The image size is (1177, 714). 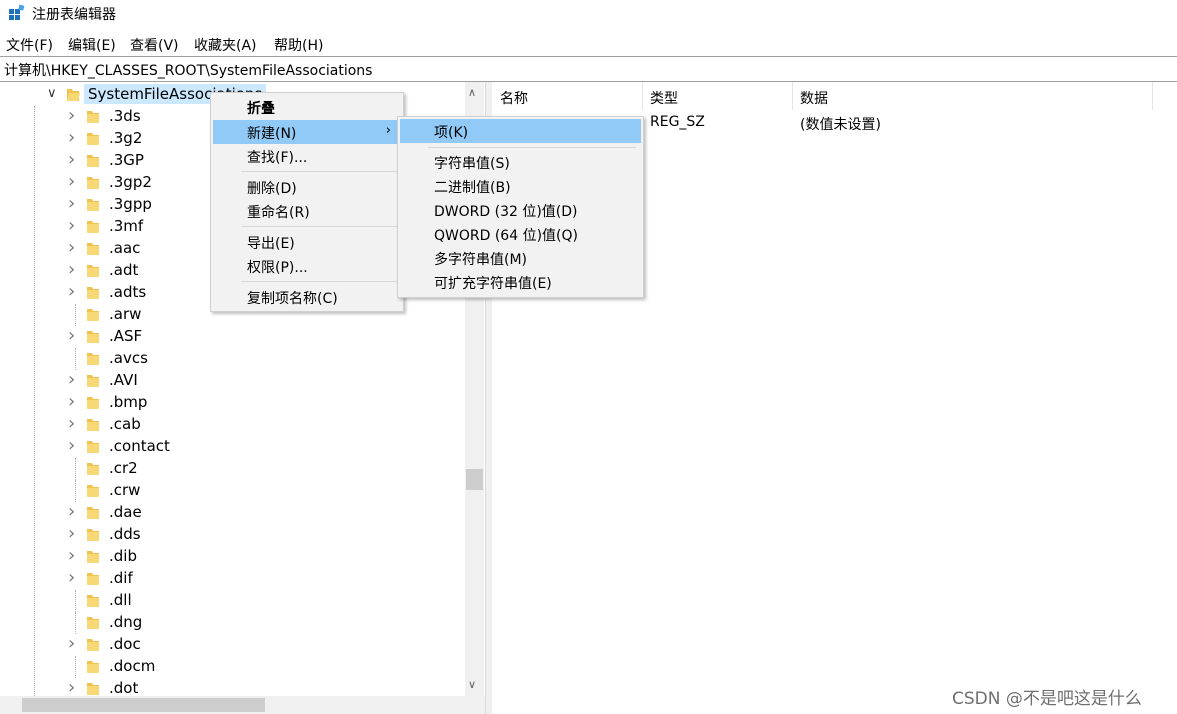 I want to click on tree-node-label: .cab, so click(x=125, y=424).